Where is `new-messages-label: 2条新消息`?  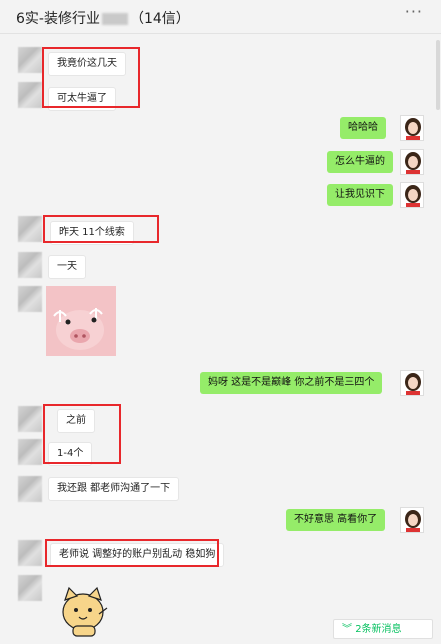
new-messages-label: 2条新消息 is located at coordinates (378, 629).